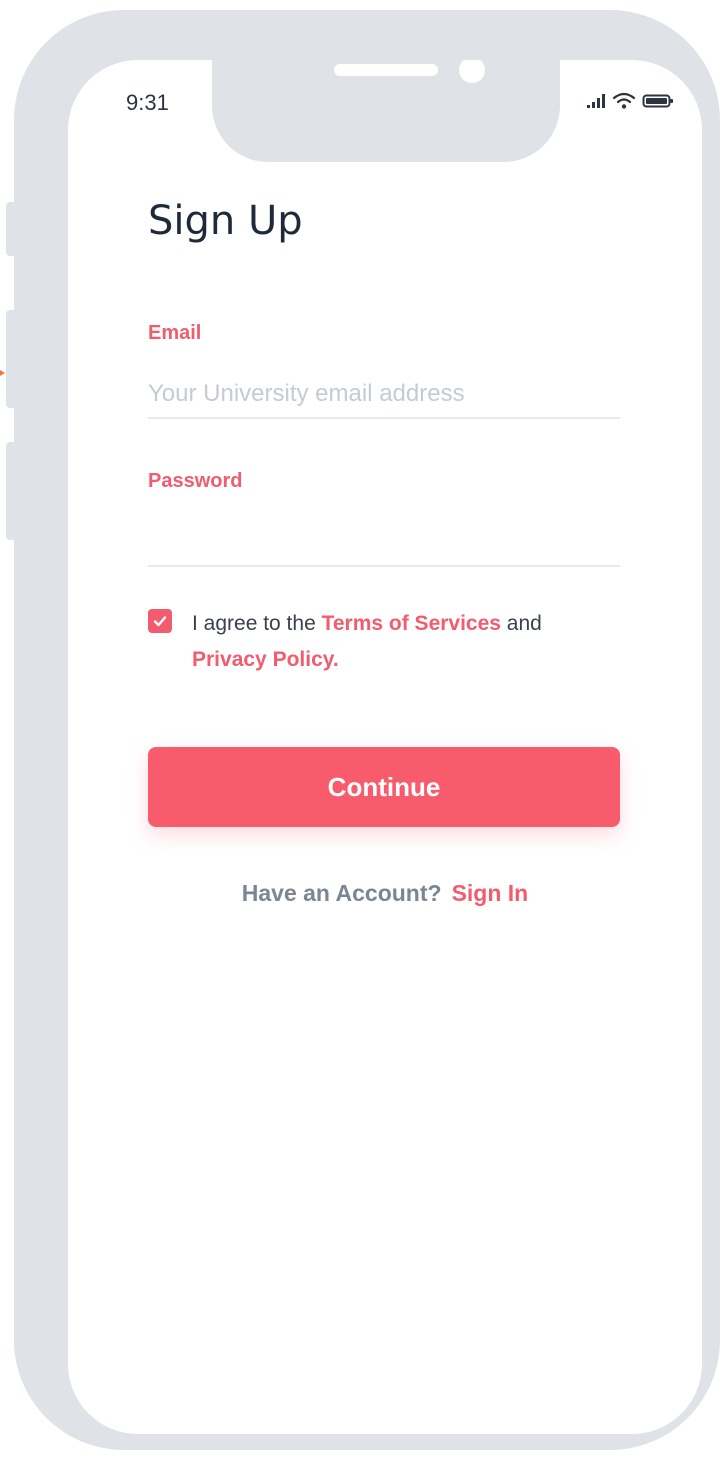 The image size is (724, 1460). What do you see at coordinates (341, 893) in the screenshot?
I see `have-account-text: Have an Account?` at bounding box center [341, 893].